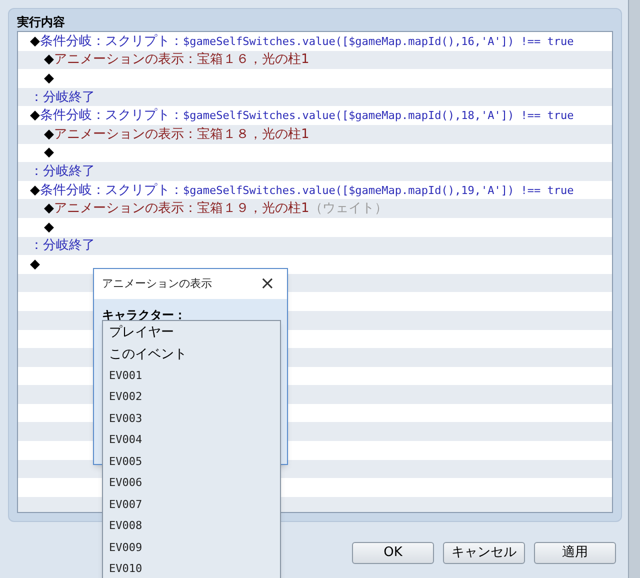 The image size is (640, 578). I want to click on dropdown-option: EV004, so click(191, 440).